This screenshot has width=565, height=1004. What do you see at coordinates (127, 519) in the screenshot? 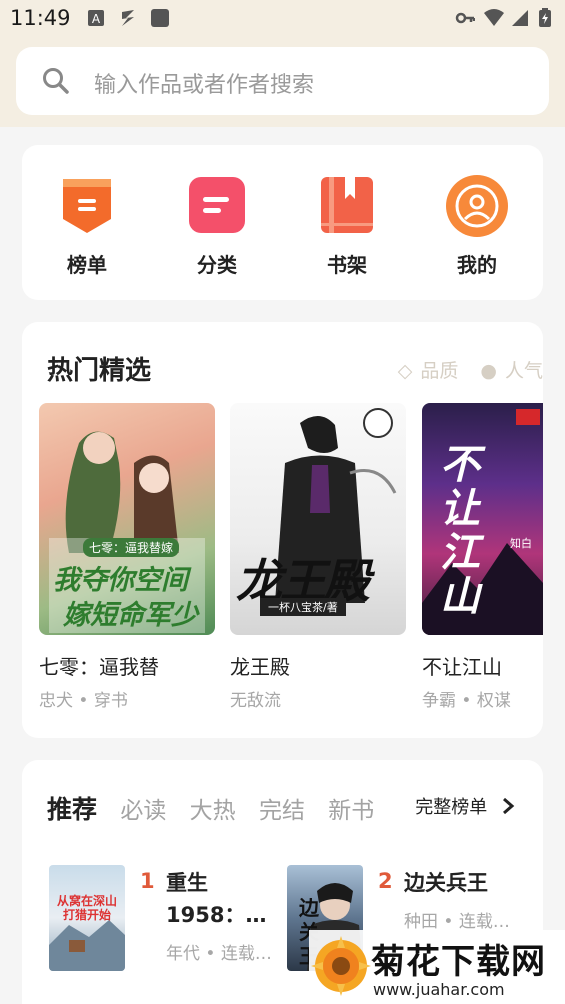
I see `book-cover: 七零：逼我替嫁 我夺你空间 嫁短命军少` at bounding box center [127, 519].